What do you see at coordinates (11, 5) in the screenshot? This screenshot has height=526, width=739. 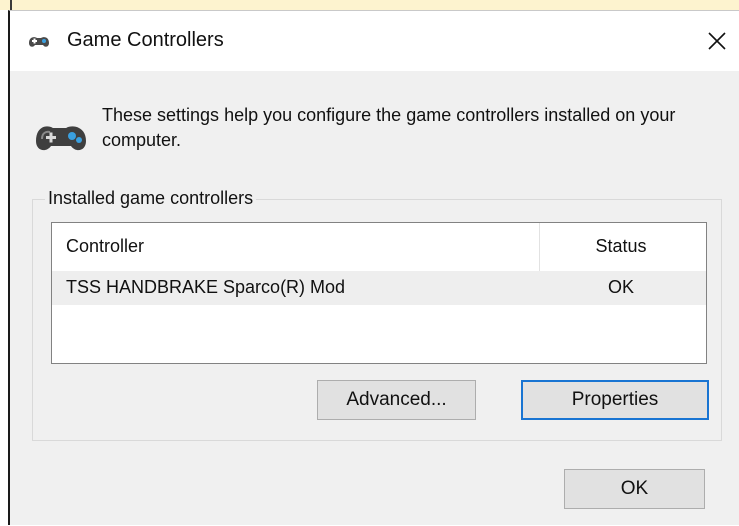 I see `background-window-edge` at bounding box center [11, 5].